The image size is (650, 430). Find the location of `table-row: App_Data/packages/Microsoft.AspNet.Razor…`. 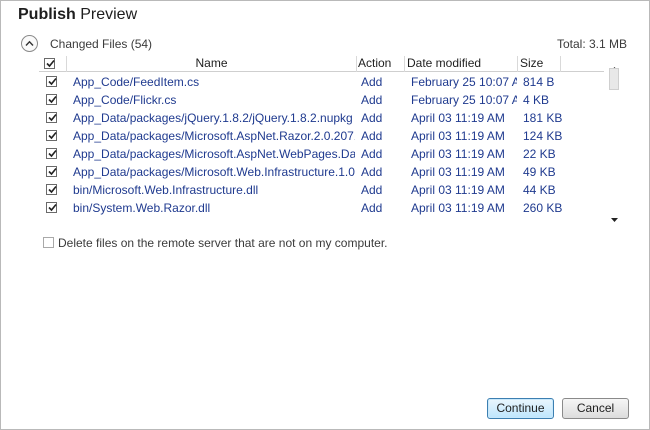

table-row: App_Data/packages/Microsoft.AspNet.Razor… is located at coordinates (321, 136).